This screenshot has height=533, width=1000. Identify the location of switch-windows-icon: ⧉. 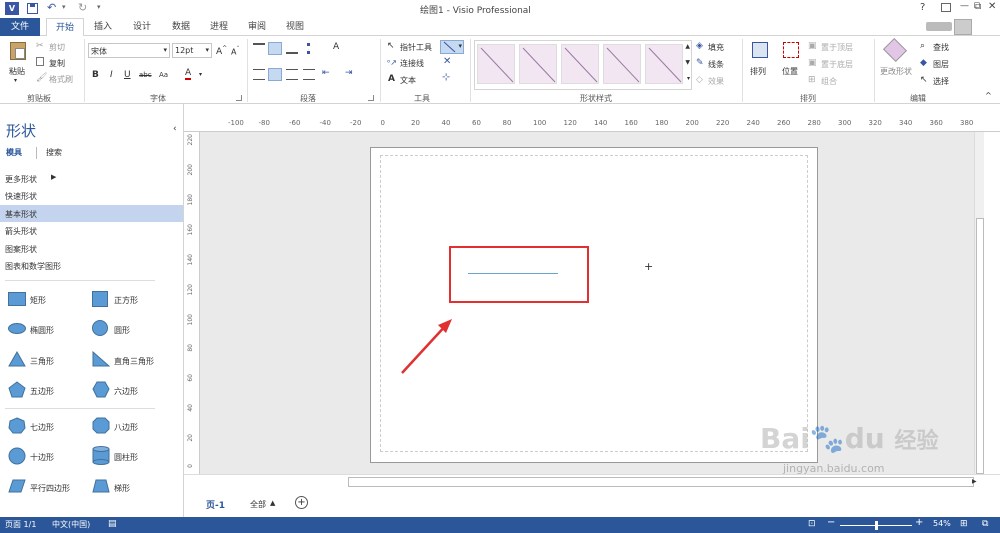
(985, 524).